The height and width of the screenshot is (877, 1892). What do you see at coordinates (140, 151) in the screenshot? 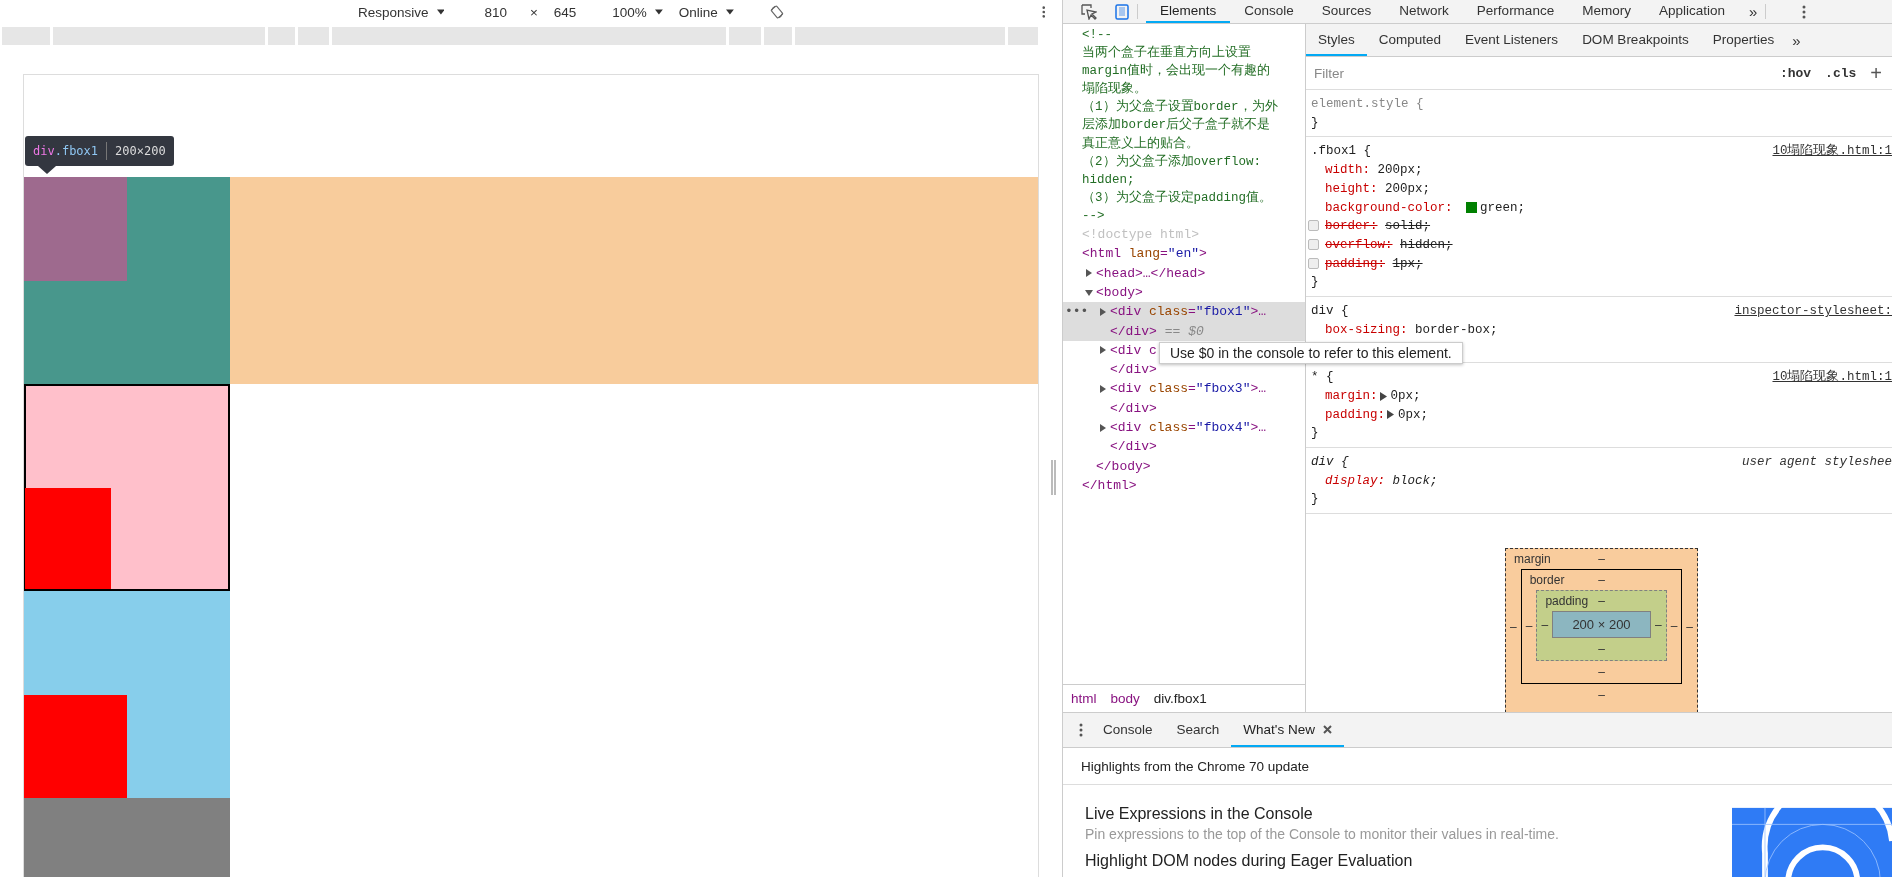
I see `element-size: 200×200` at bounding box center [140, 151].